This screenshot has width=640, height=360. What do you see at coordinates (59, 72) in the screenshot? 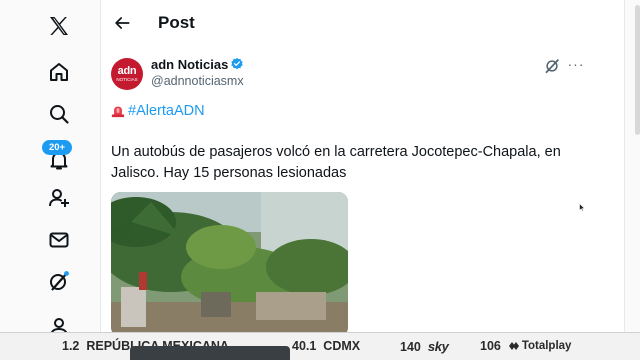
I see `home-icon` at bounding box center [59, 72].